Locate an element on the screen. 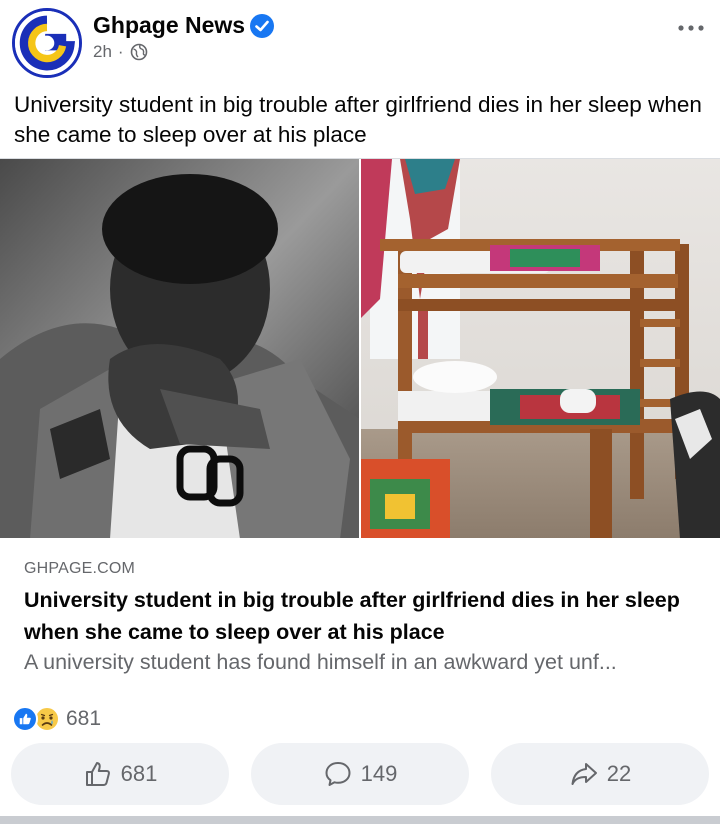 Image resolution: width=720 pixels, height=824 pixels. comment-count: 149 is located at coordinates (379, 773).